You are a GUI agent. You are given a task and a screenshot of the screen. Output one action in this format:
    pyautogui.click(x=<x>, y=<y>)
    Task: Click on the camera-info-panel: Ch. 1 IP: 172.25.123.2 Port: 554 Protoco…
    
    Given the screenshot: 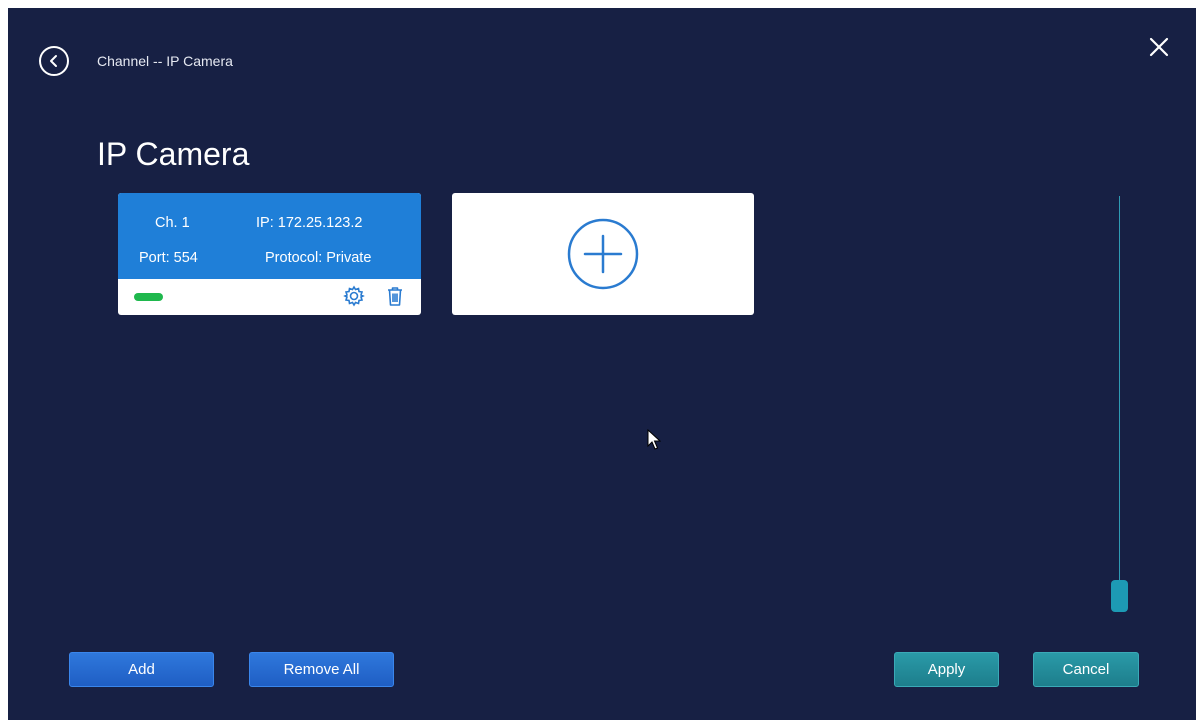 What is the action you would take?
    pyautogui.click(x=269, y=236)
    